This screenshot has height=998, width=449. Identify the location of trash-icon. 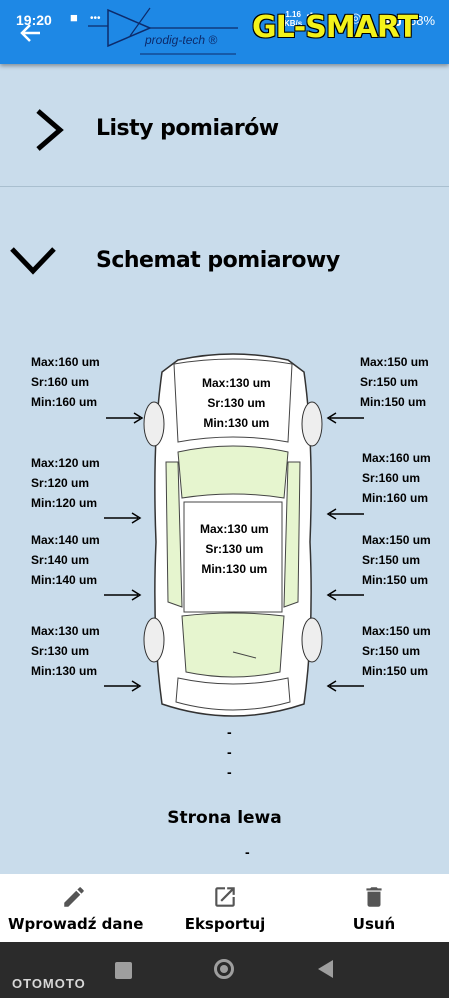
(374, 897).